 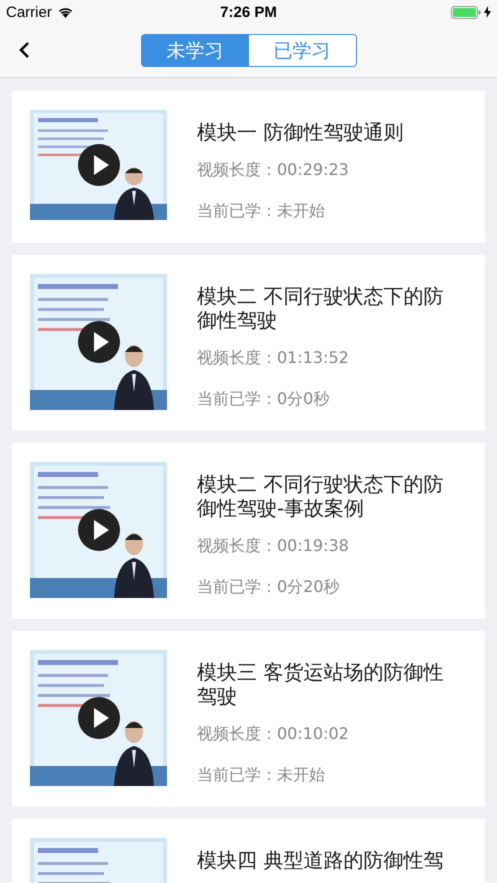 What do you see at coordinates (320, 308) in the screenshot?
I see `lesson-title: 模块二 不同行驶状态下的防御性驾驶` at bounding box center [320, 308].